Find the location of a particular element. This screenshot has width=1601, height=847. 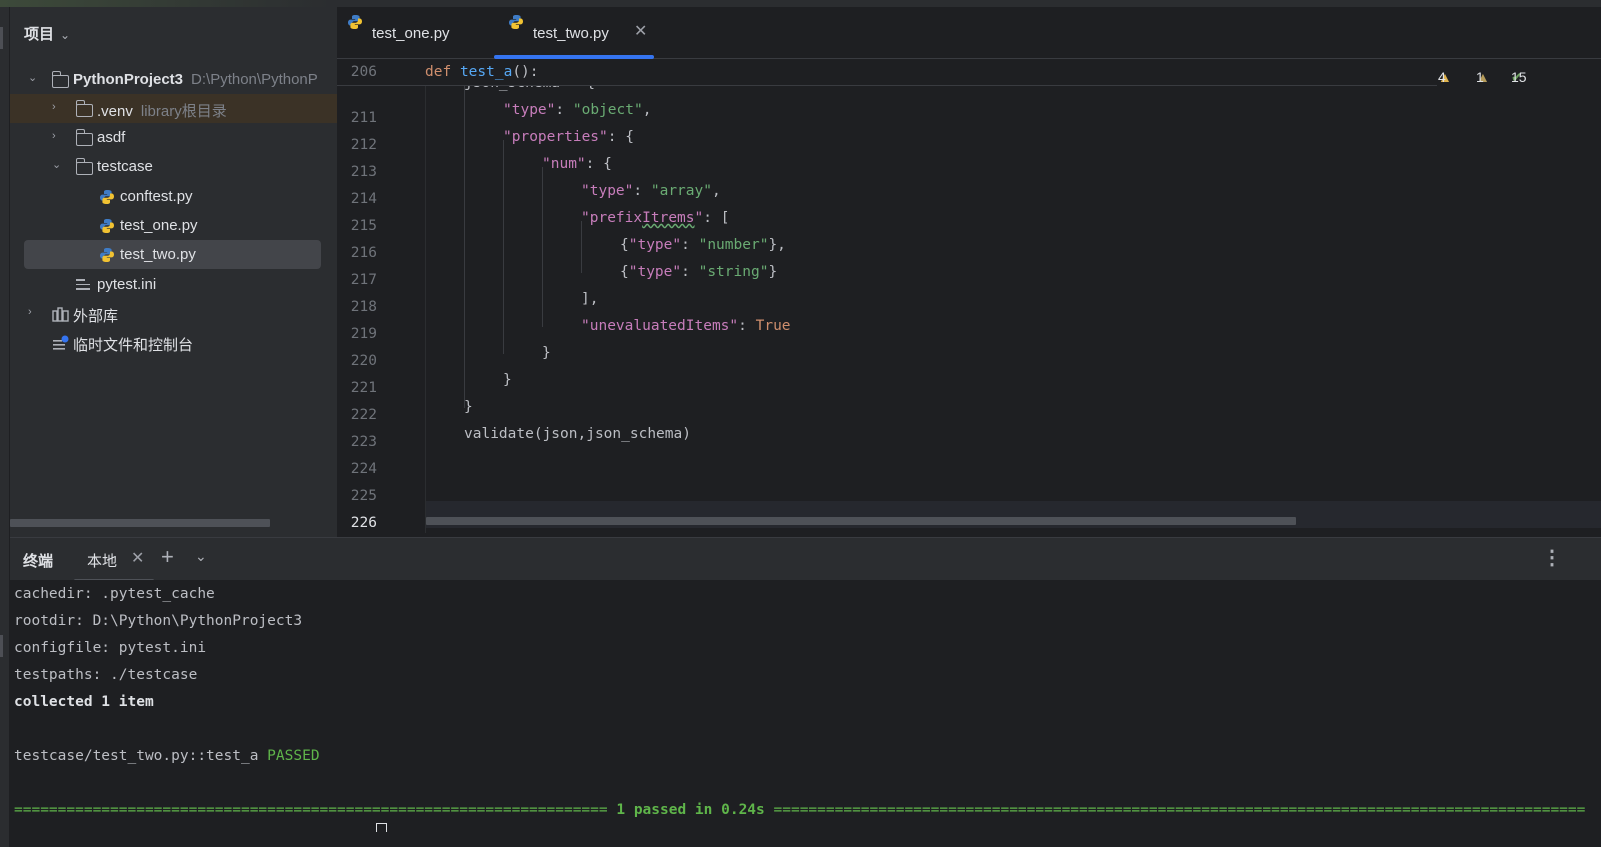

code-line-214: "type": "array", is located at coordinates (651, 191).